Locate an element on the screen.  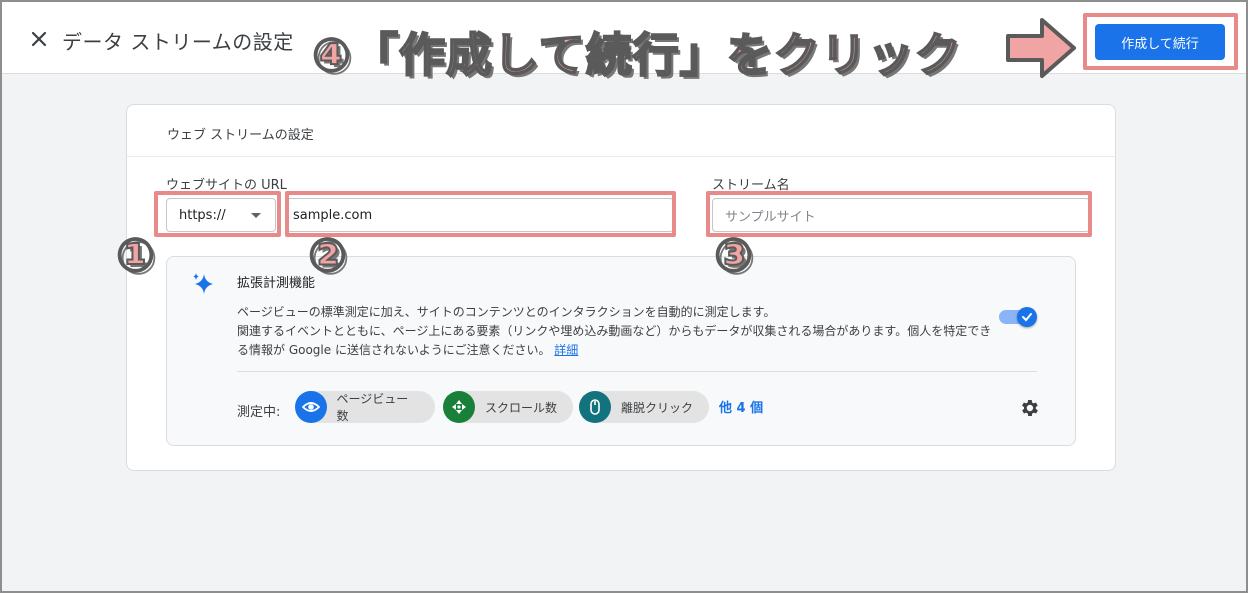
desc-line-3: る情報が Google に送信されないようにご注意ください。 is located at coordinates (394, 350).